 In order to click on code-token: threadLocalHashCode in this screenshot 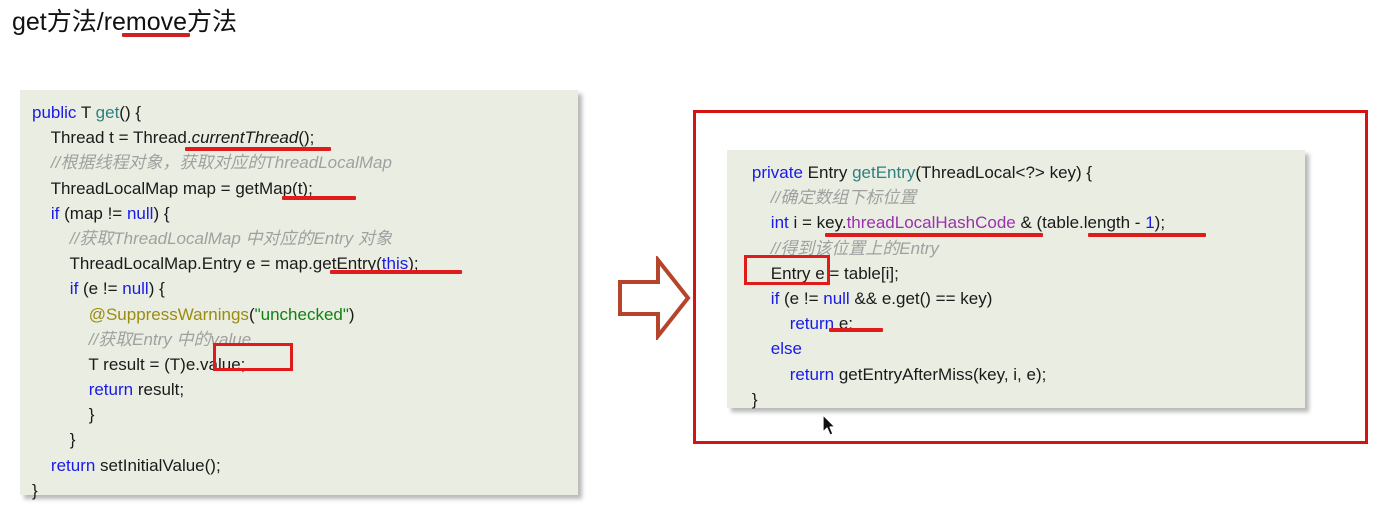, I will do `click(931, 223)`.